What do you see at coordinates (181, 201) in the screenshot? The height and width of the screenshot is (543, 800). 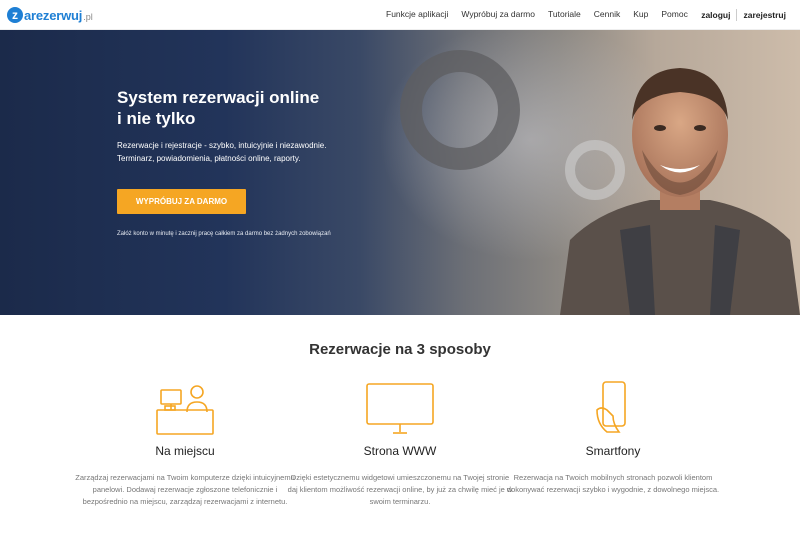 I see `try-free-button: WYPRÓBUJ ZA DARMO` at bounding box center [181, 201].